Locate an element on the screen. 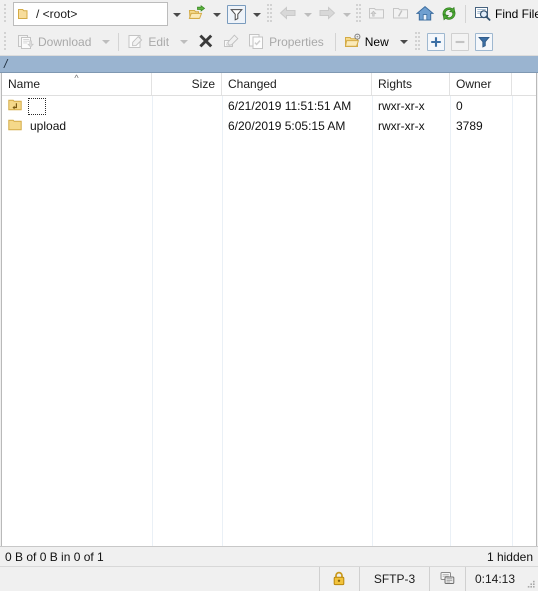 This screenshot has height=591, width=538. new-button: New is located at coordinates (368, 42).